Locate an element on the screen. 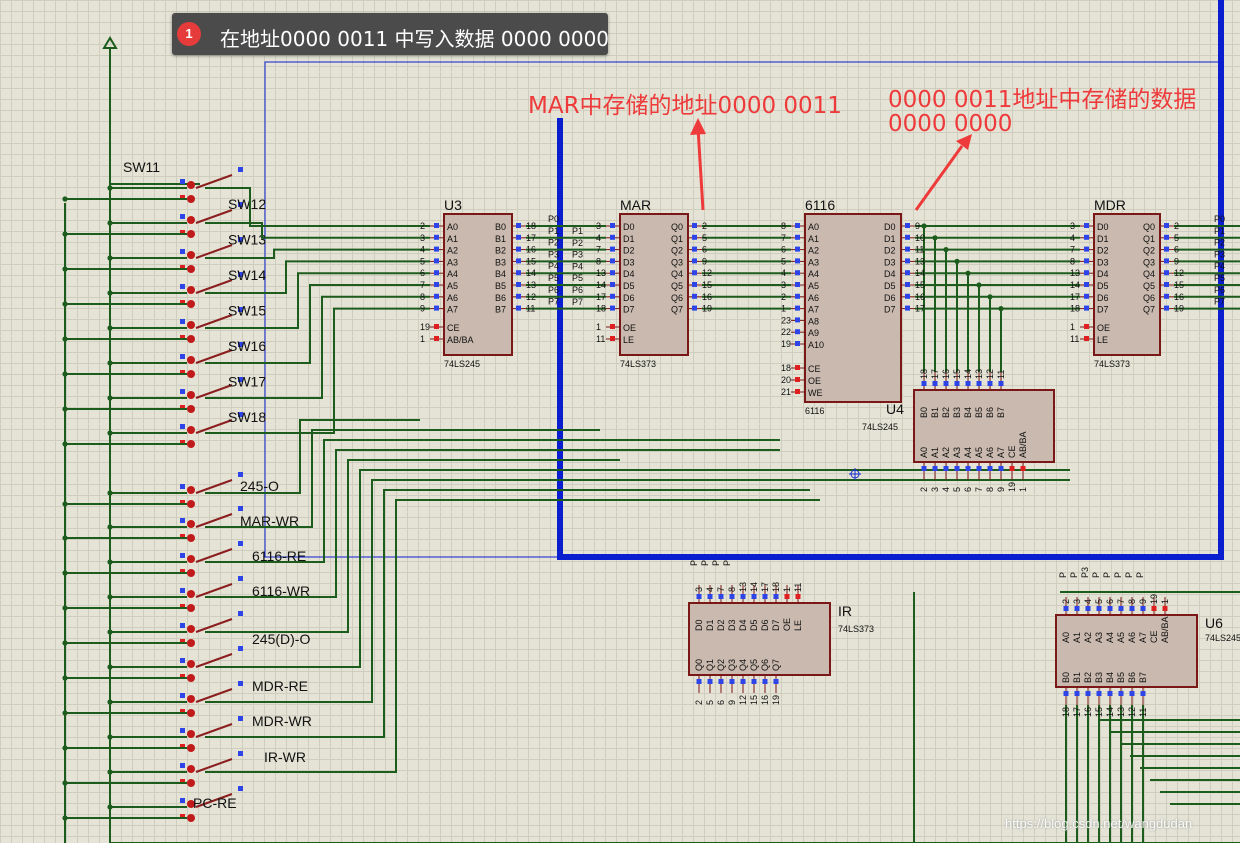 The image size is (1240, 843). pin-label: D7 is located at coordinates (629, 310).